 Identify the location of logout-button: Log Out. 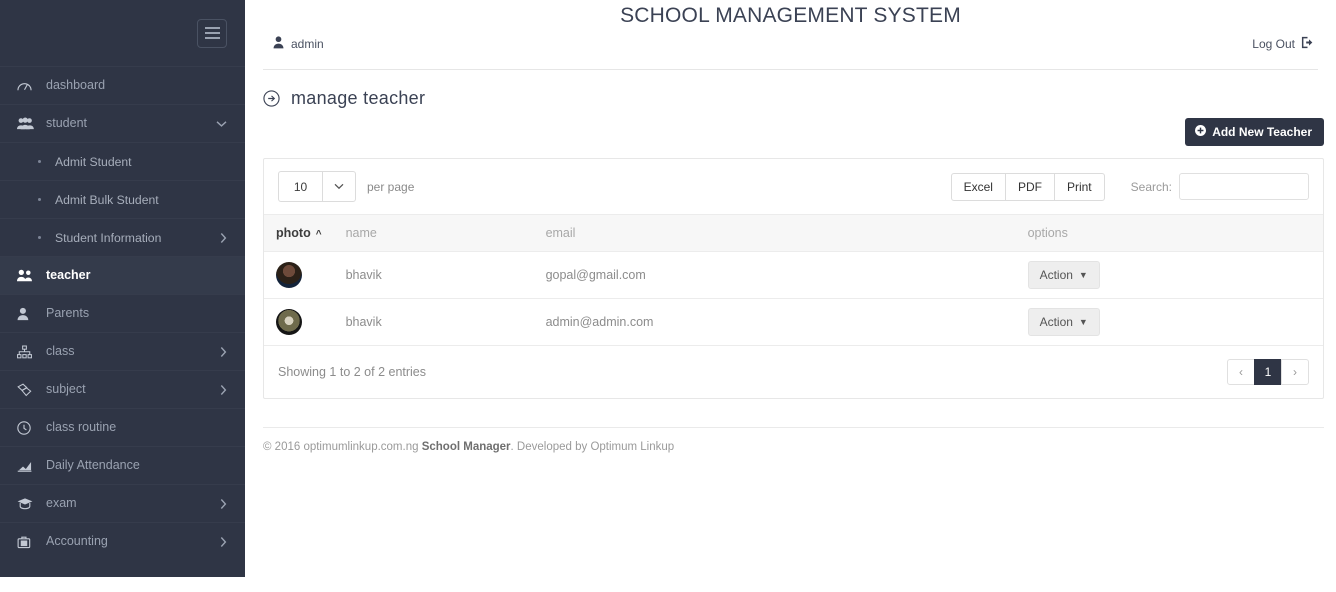
(1283, 44).